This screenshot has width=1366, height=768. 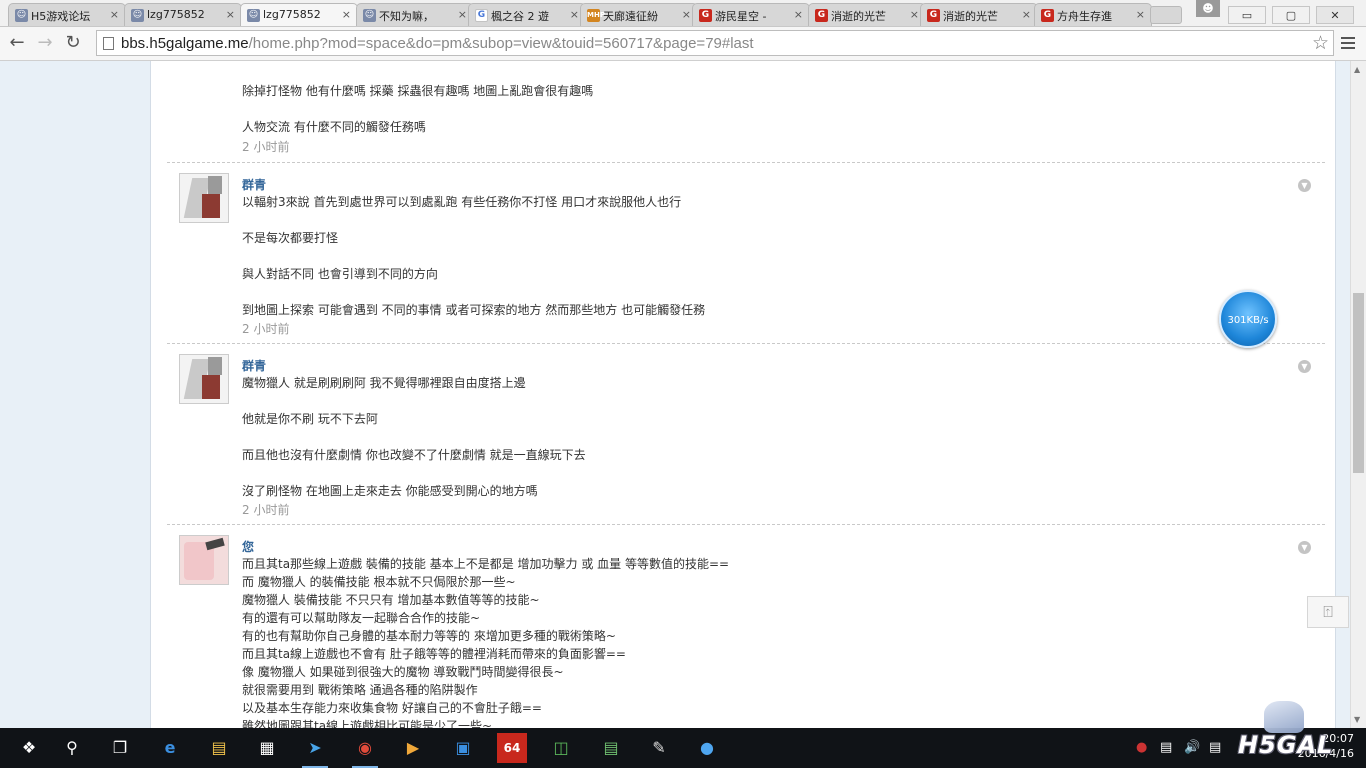 I want to click on scroll-down-icon: ▼, so click(x=1357, y=719).